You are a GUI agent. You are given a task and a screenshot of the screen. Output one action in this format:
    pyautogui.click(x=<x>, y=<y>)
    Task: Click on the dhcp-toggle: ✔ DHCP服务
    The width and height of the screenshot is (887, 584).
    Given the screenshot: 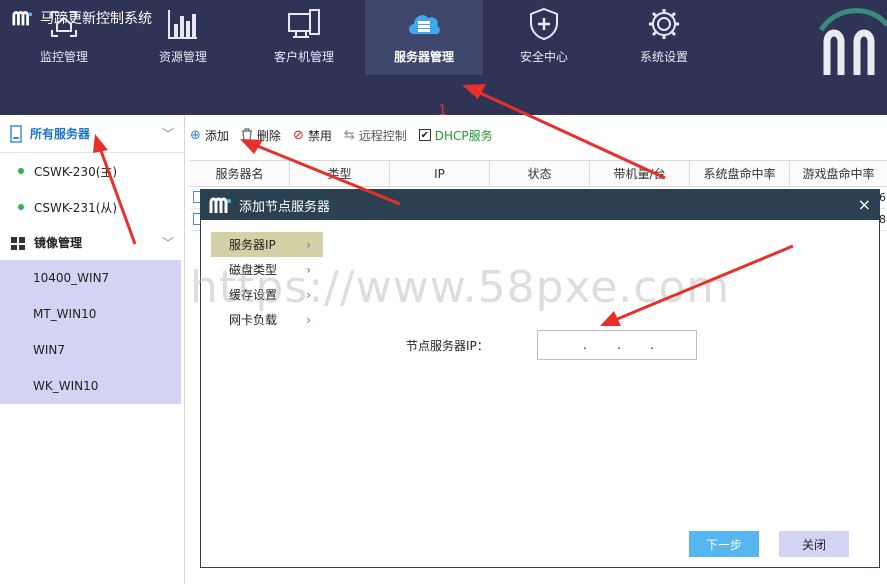 What is the action you would take?
    pyautogui.click(x=455, y=135)
    